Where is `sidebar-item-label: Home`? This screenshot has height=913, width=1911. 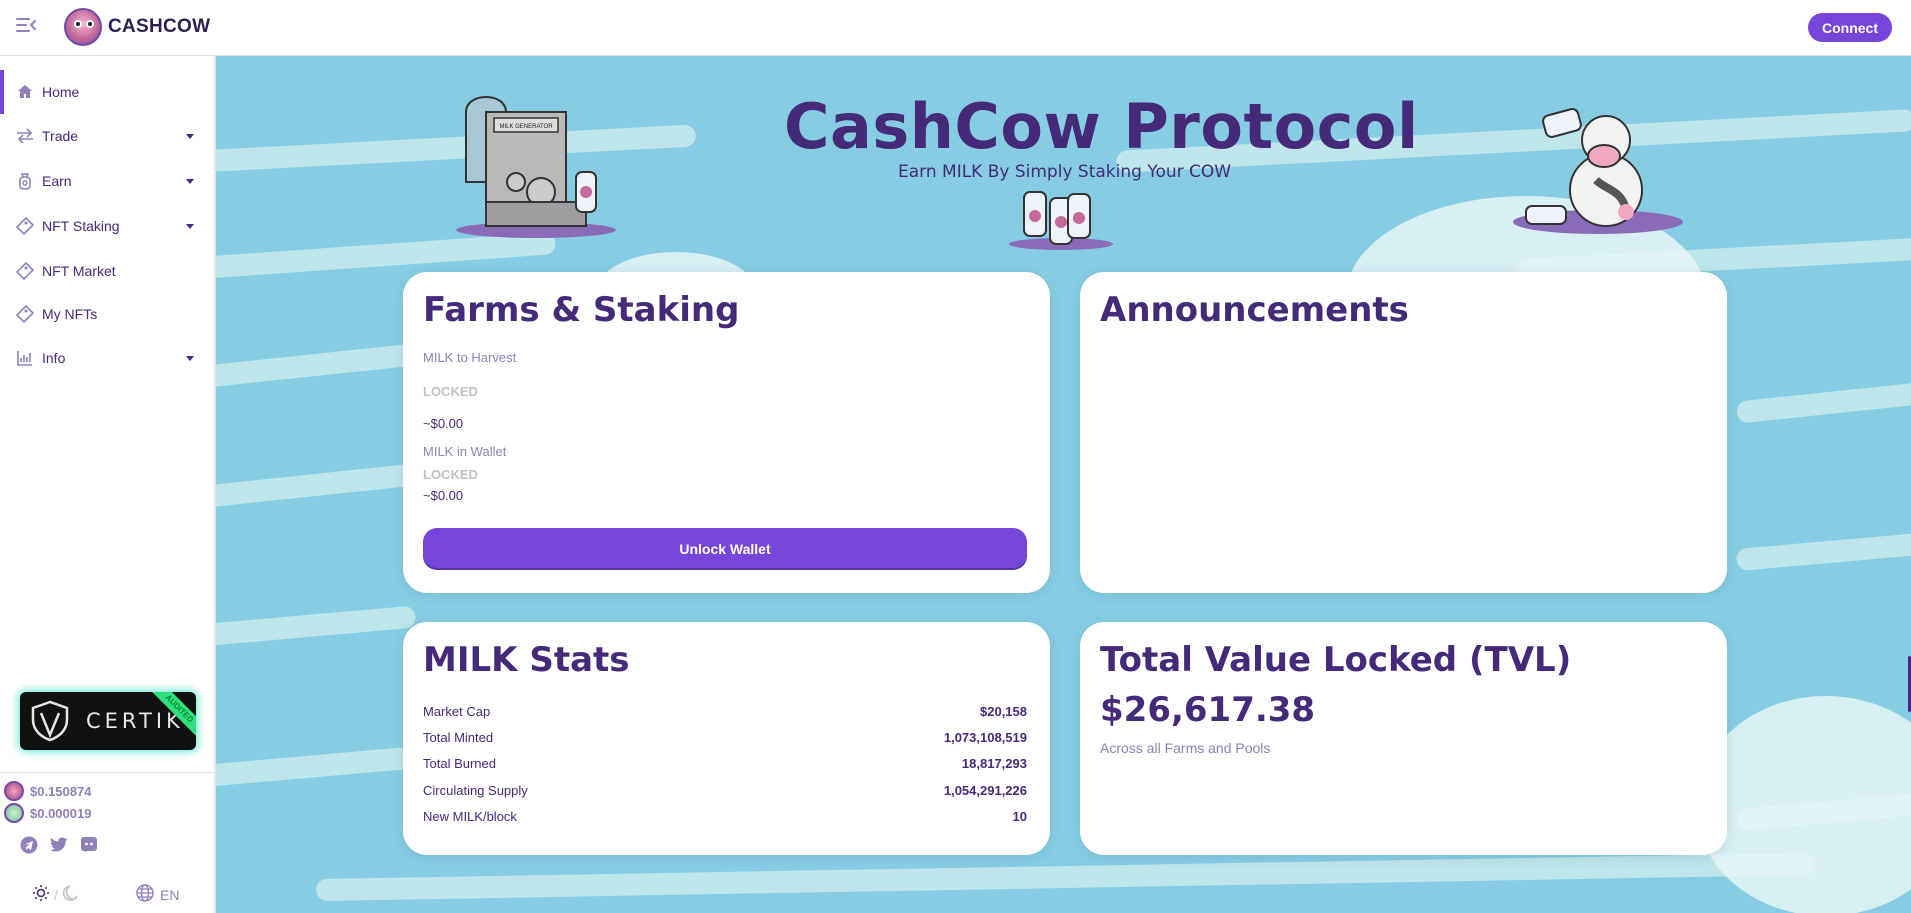 sidebar-item-label: Home is located at coordinates (61, 92).